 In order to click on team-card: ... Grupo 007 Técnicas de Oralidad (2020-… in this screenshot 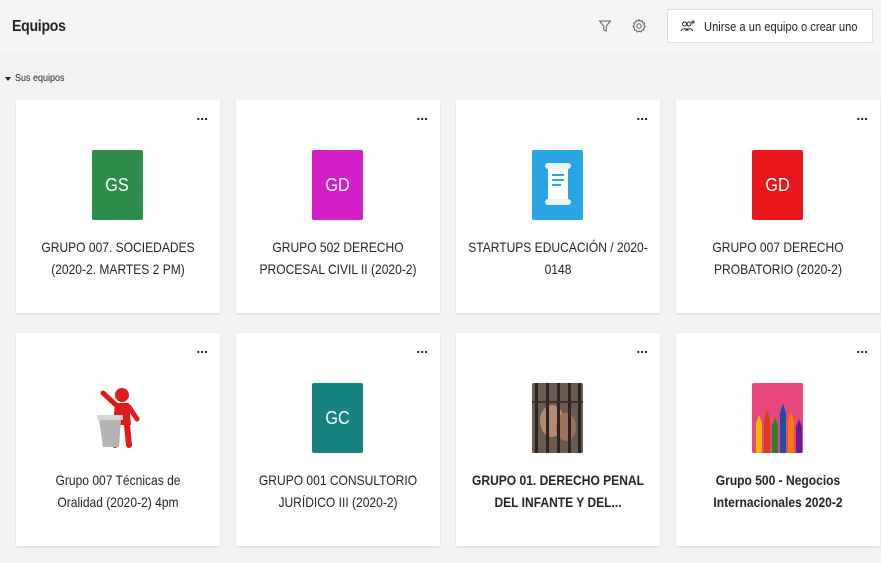, I will do `click(118, 439)`.